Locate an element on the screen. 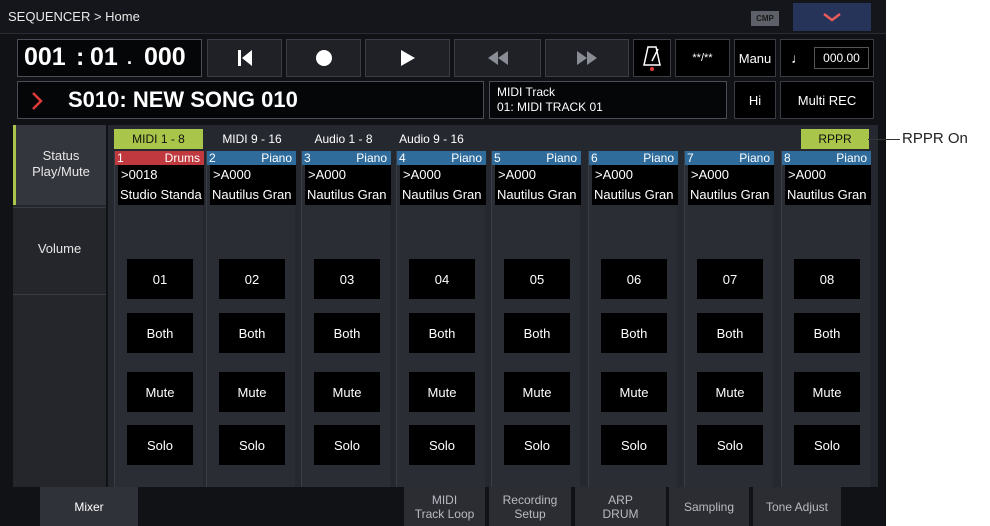 The width and height of the screenshot is (990, 526). metronome-button is located at coordinates (652, 58).